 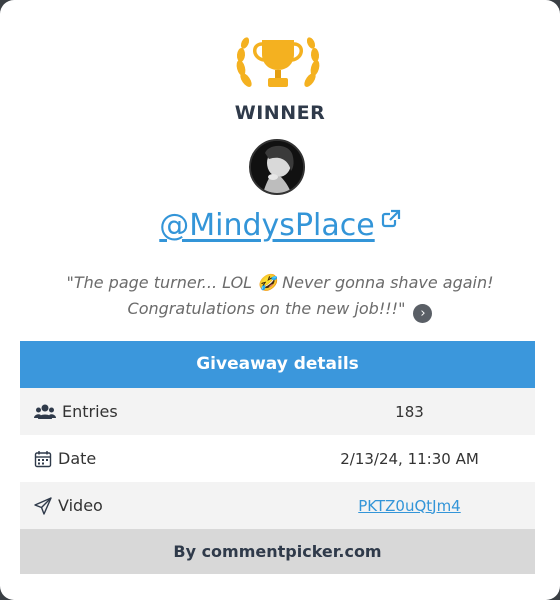 I want to click on users-icon, so click(x=45, y=411).